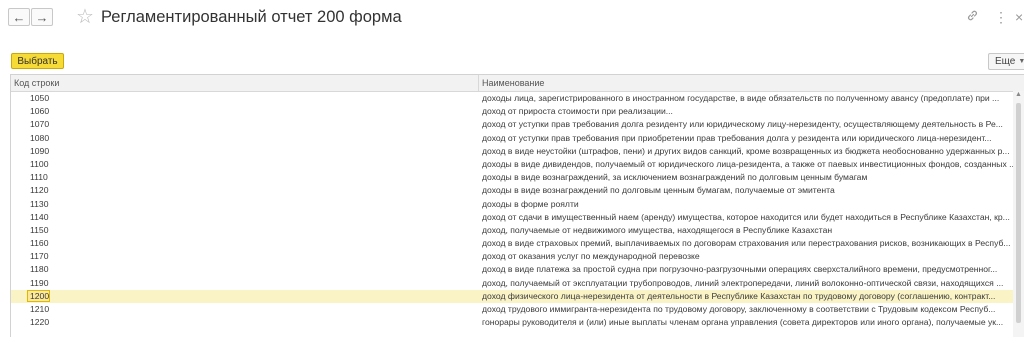  Describe the element at coordinates (39, 269) in the screenshot. I see `row-code: 1180` at that location.